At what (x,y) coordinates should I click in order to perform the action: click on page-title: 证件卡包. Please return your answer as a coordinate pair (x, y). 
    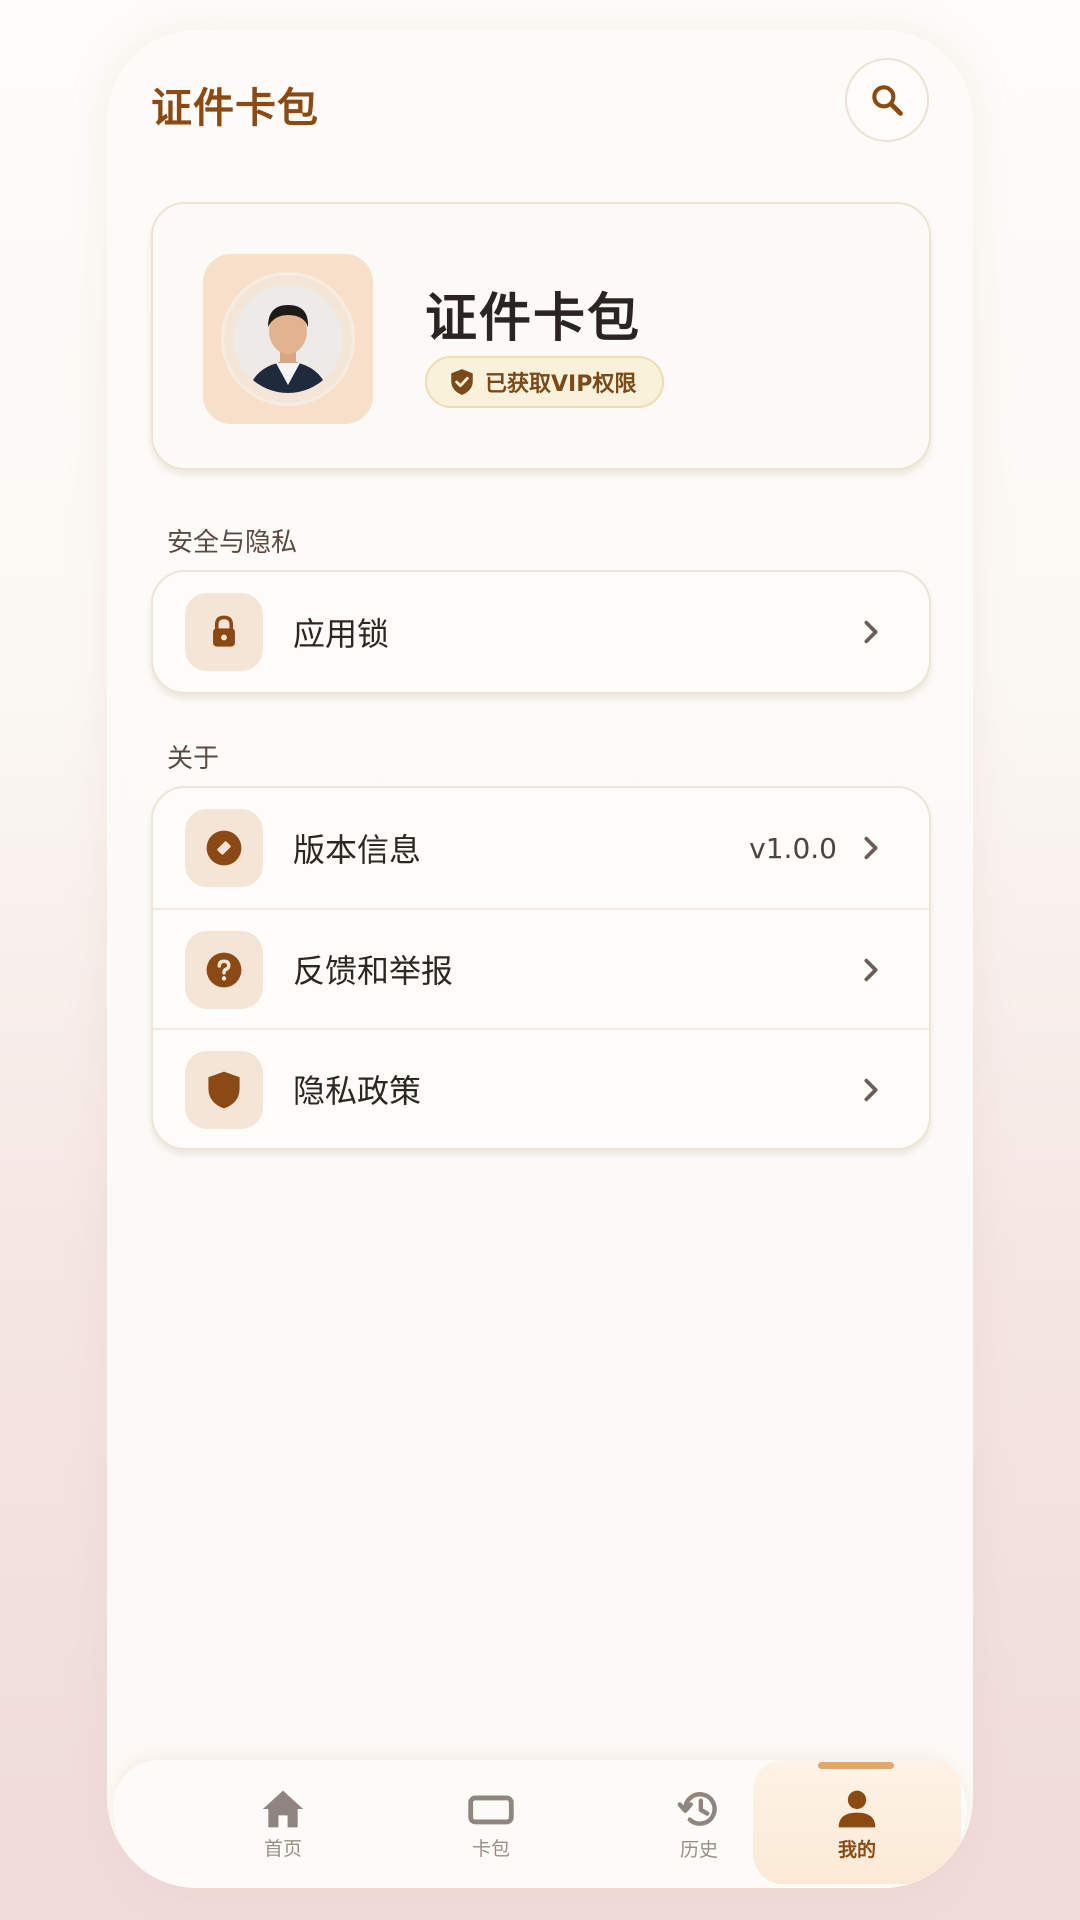
    Looking at the image, I should click on (235, 108).